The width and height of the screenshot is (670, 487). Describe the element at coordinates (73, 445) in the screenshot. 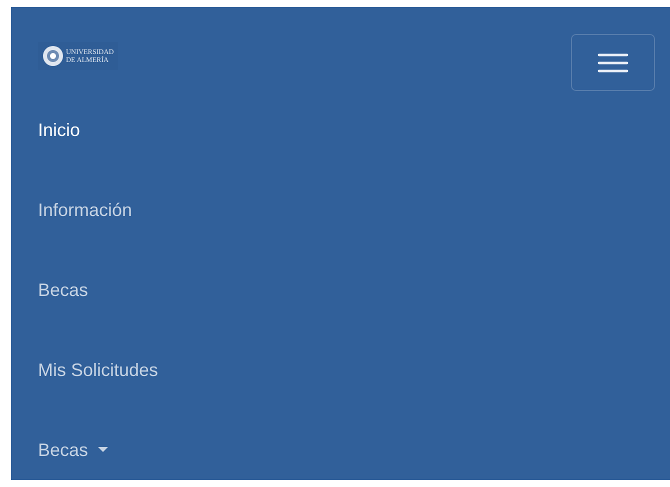

I see `nav-dropdown: Becas` at that location.